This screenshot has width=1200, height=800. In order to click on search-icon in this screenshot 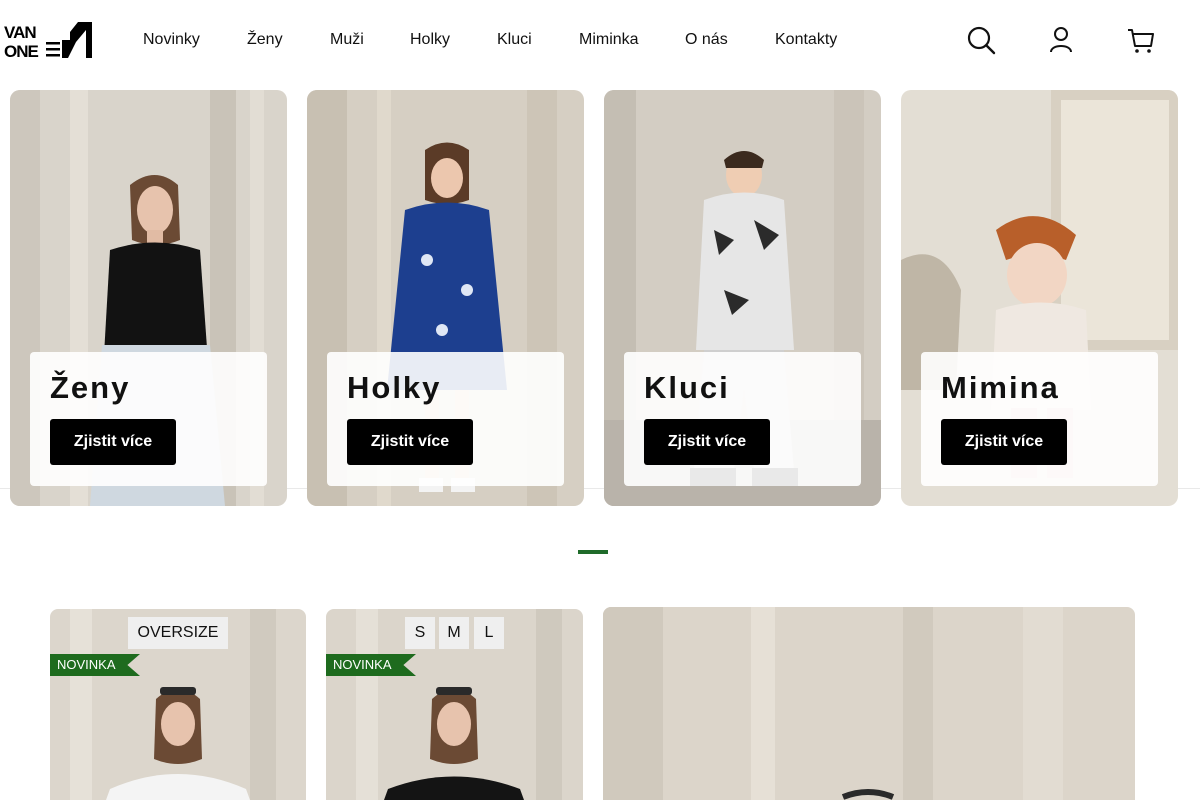, I will do `click(981, 40)`.